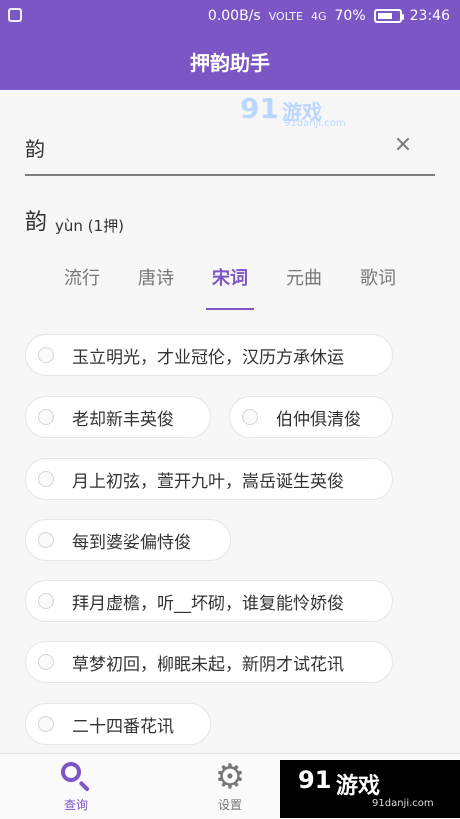 This screenshot has width=460, height=819. I want to click on rhyme-info: 韵 yùn (1押), so click(74, 220).